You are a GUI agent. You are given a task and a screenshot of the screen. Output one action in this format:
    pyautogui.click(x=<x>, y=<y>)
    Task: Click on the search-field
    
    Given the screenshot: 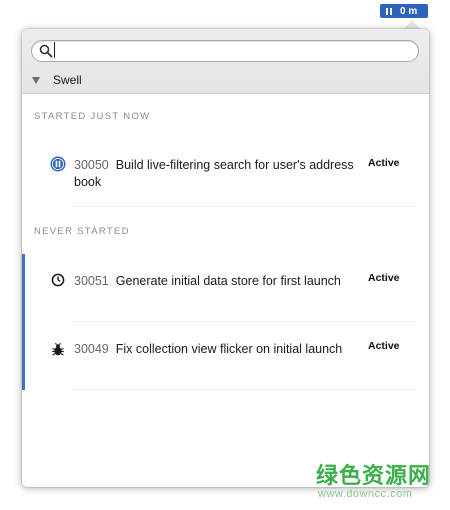 What is the action you would take?
    pyautogui.click(x=225, y=51)
    